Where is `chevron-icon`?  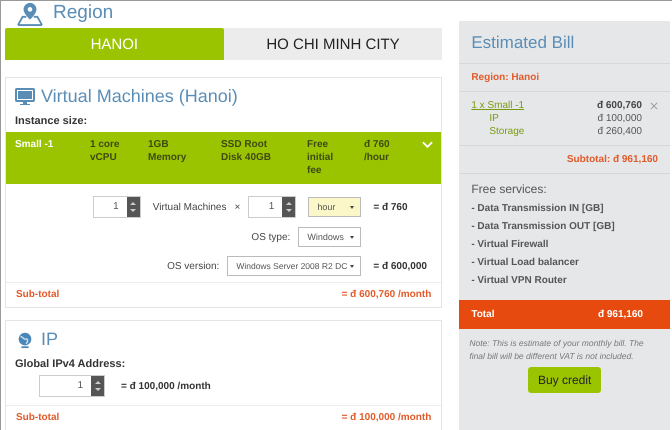 chevron-icon is located at coordinates (428, 145).